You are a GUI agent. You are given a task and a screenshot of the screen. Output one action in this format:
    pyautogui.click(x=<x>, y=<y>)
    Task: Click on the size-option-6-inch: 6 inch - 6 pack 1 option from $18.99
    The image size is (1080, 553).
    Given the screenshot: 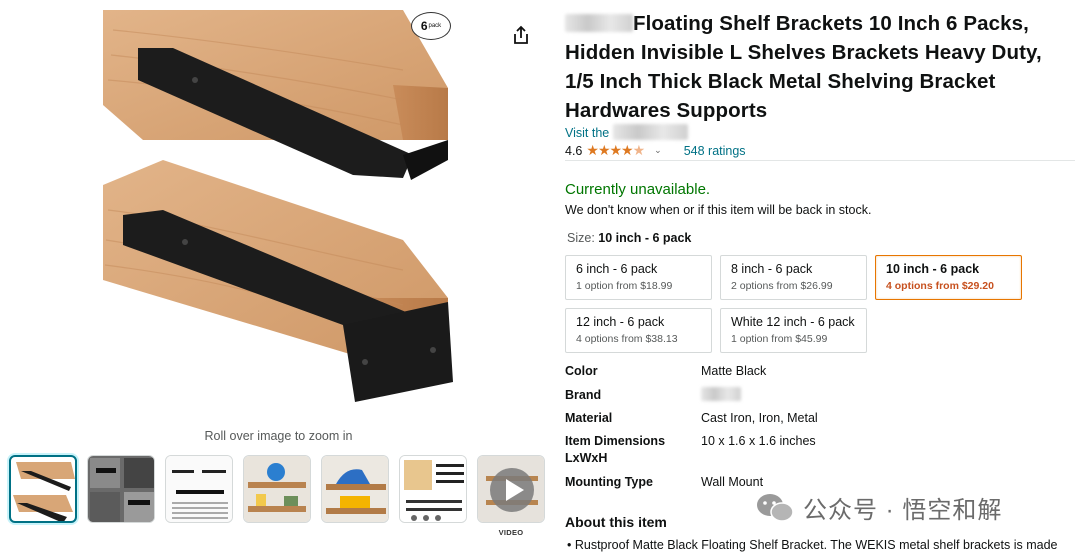 What is the action you would take?
    pyautogui.click(x=638, y=277)
    